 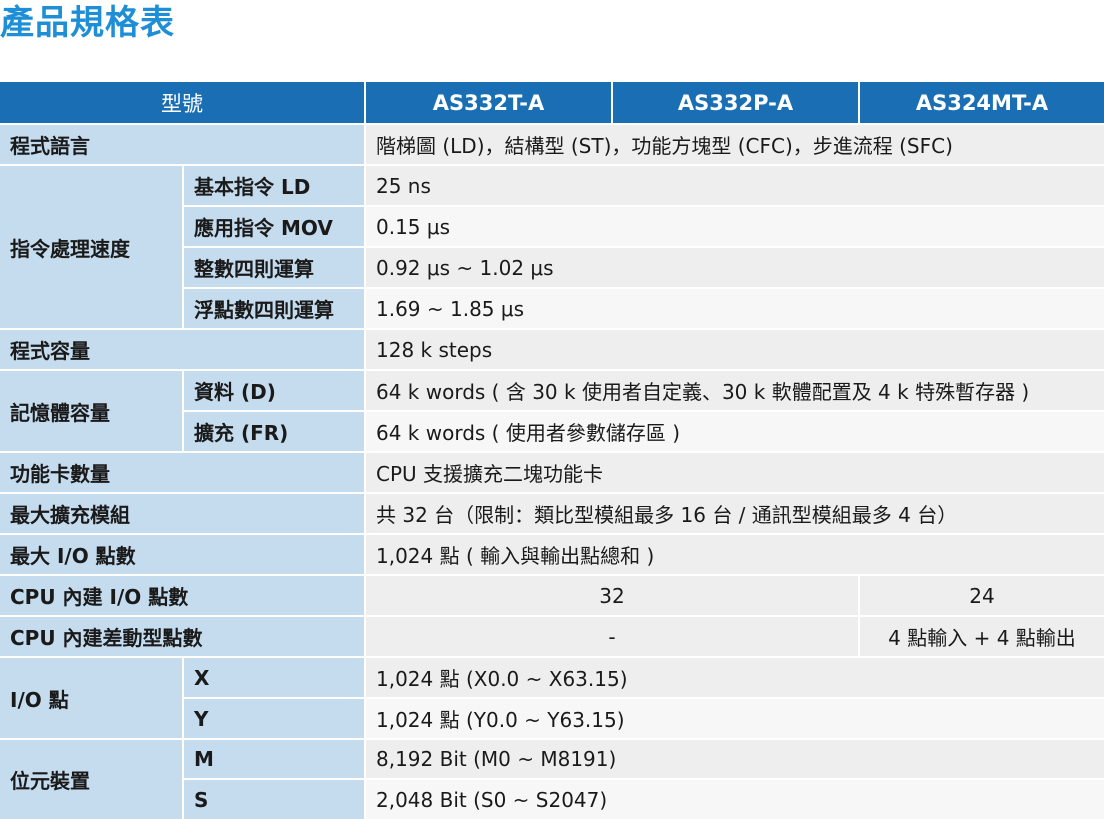 I want to click on value-function-cards: CPU 支援擴充二塊功能卡, so click(x=735, y=472).